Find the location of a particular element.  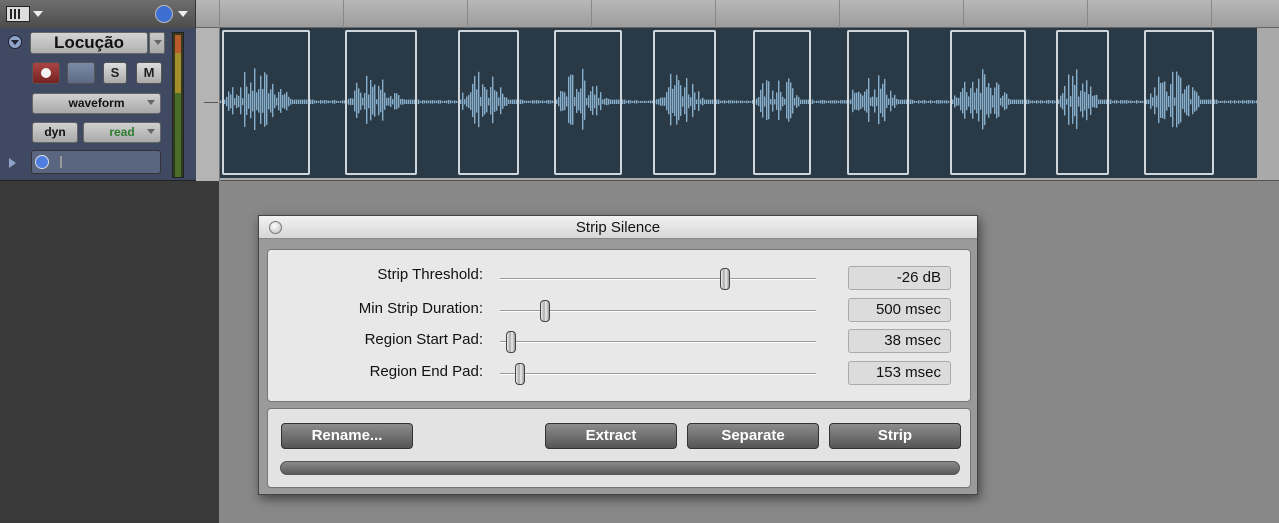

strip-threshold-slider is located at coordinates (658, 279).